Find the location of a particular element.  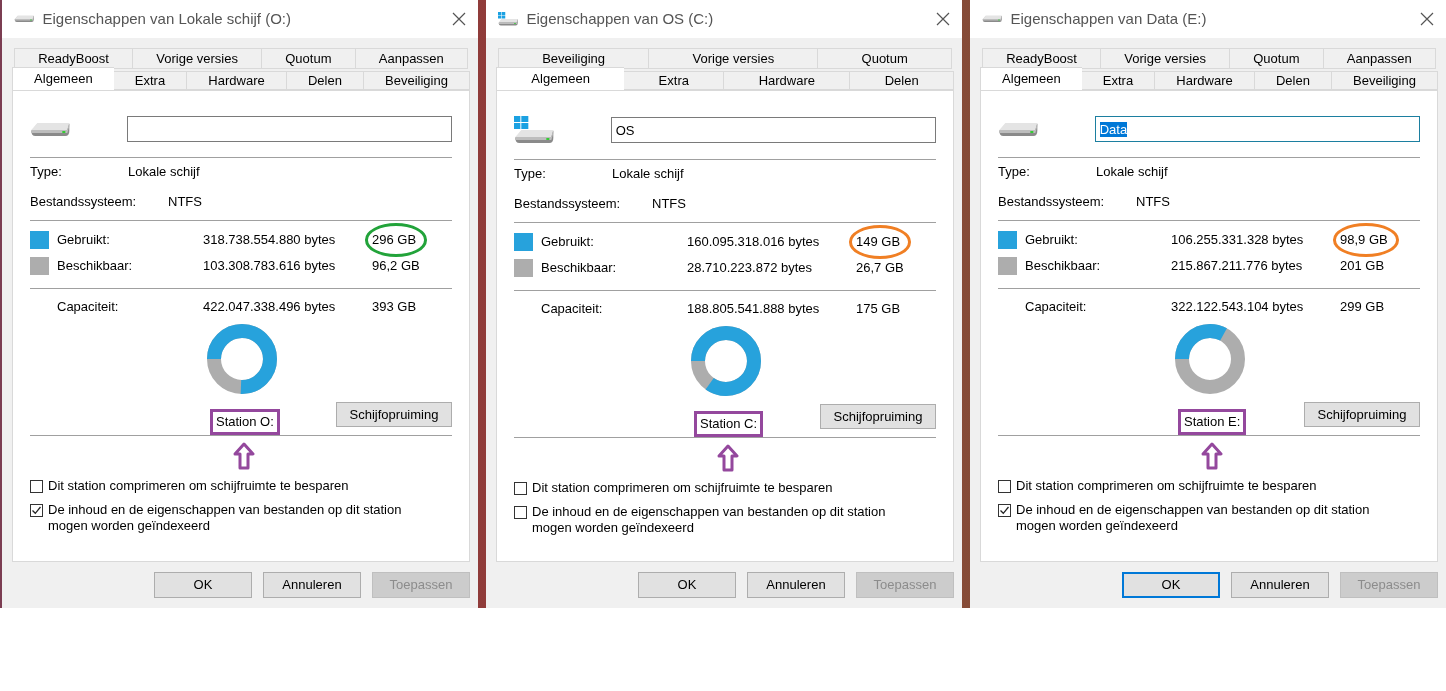

field-label: Type: is located at coordinates (530, 174).